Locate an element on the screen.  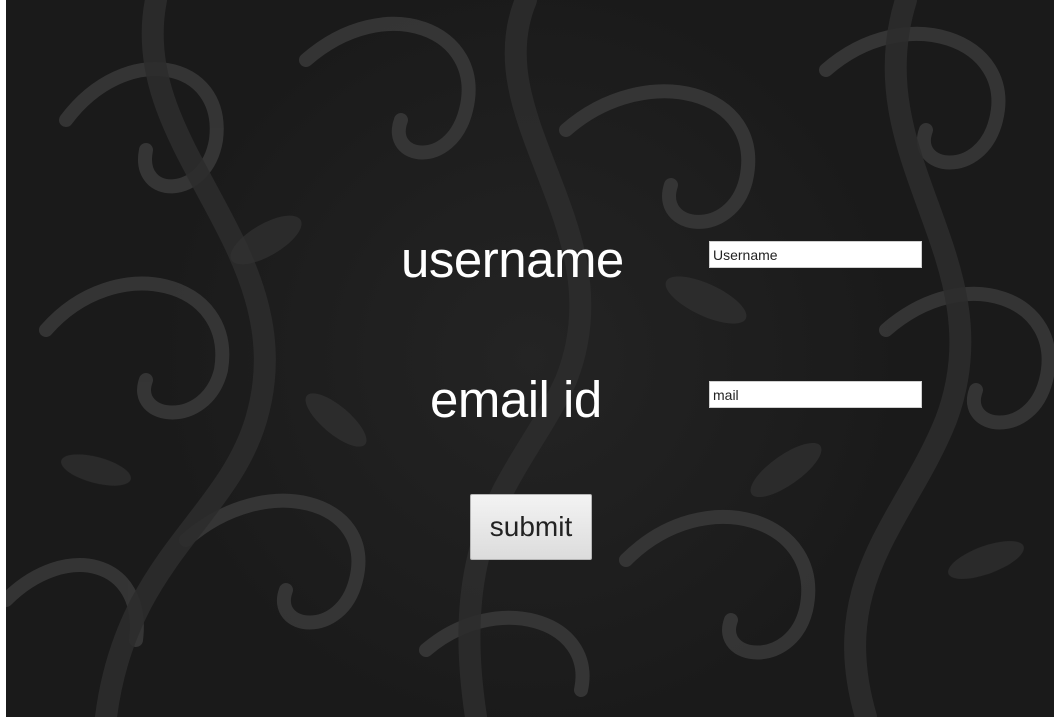
email-id-label: email id is located at coordinates (516, 399).